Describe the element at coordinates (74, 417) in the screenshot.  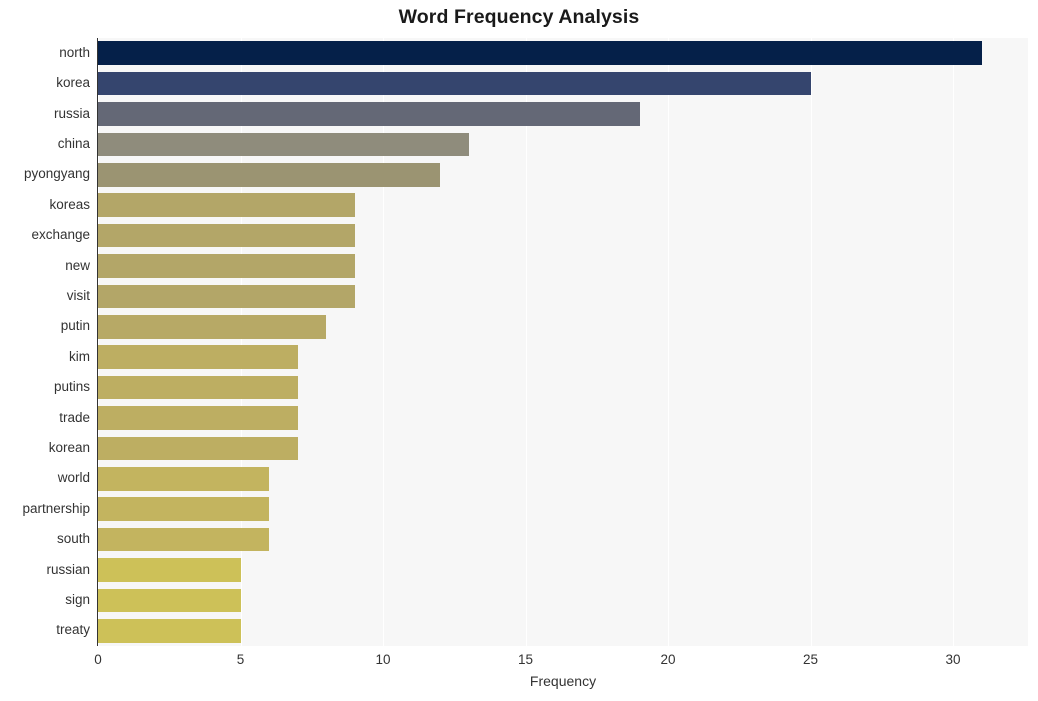
I see `y-tick-label-trade: trade` at that location.